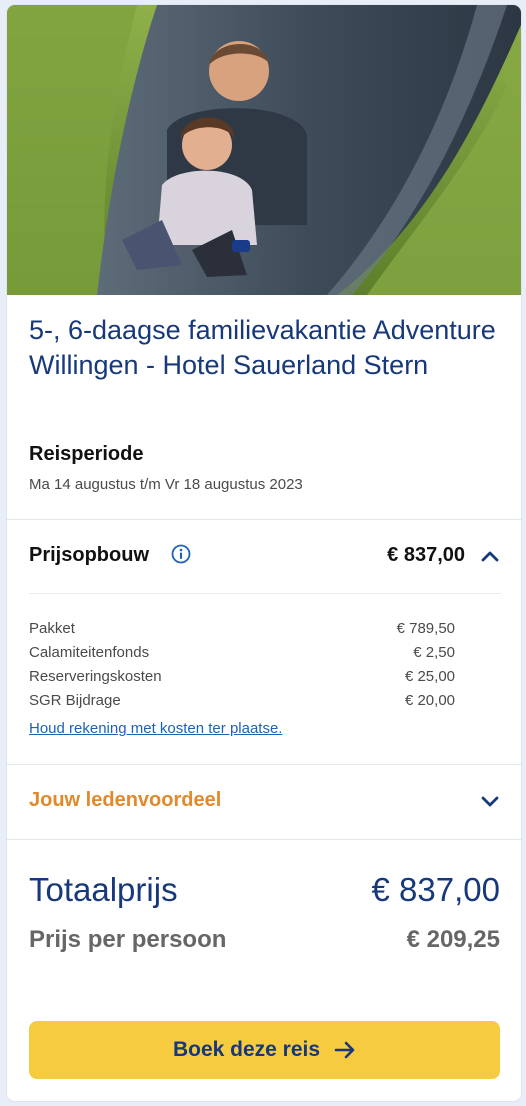 Image resolution: width=526 pixels, height=1106 pixels. What do you see at coordinates (242, 653) in the screenshot?
I see `breakdown-row: Calamiteitenfonds € 2,50` at bounding box center [242, 653].